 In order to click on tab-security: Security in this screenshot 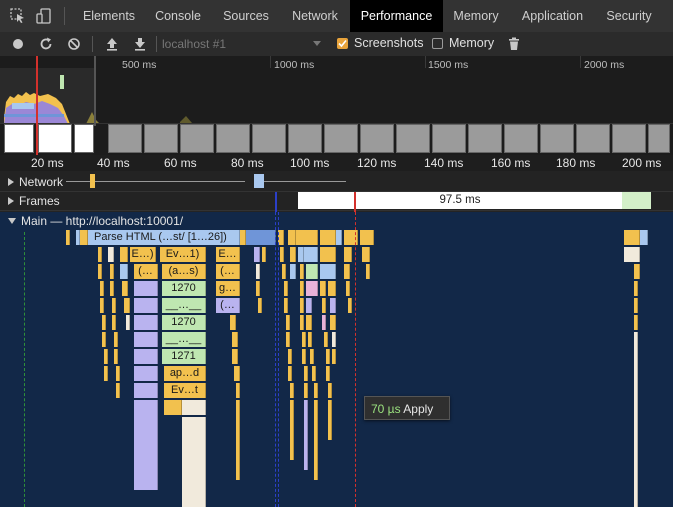, I will do `click(629, 16)`.